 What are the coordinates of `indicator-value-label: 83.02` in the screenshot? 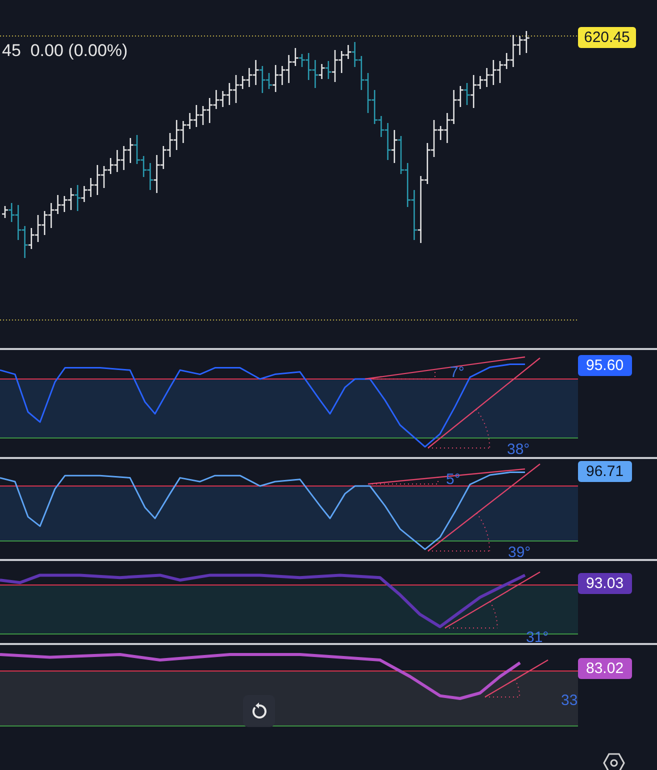 It's located at (605, 668).